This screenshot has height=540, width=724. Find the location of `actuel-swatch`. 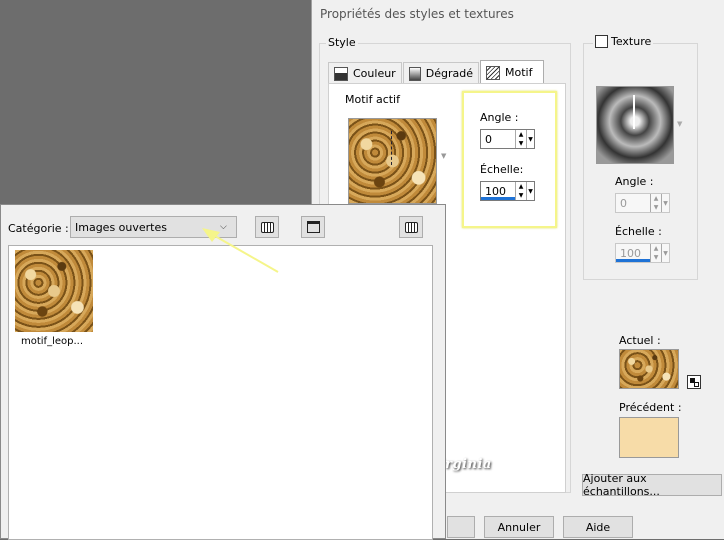

actuel-swatch is located at coordinates (649, 369).